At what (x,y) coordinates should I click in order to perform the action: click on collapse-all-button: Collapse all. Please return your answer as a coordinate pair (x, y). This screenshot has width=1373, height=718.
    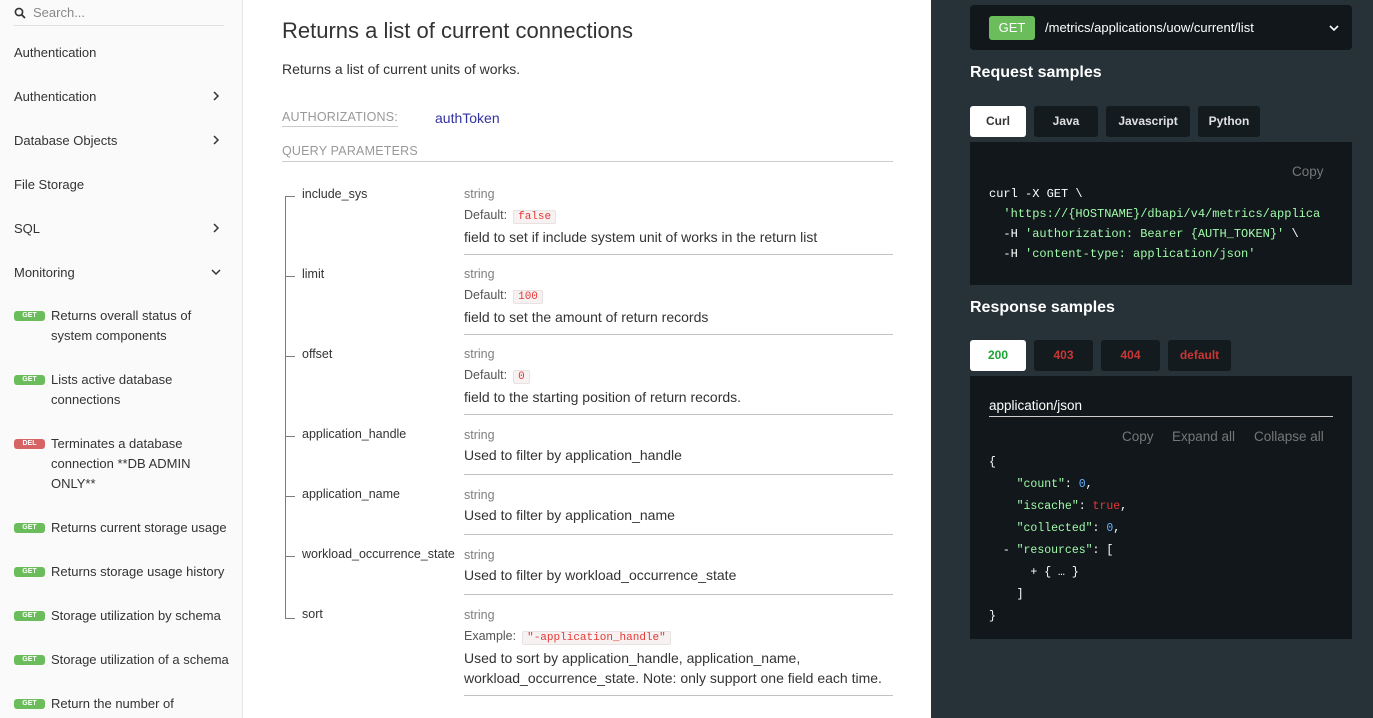
    Looking at the image, I should click on (1289, 436).